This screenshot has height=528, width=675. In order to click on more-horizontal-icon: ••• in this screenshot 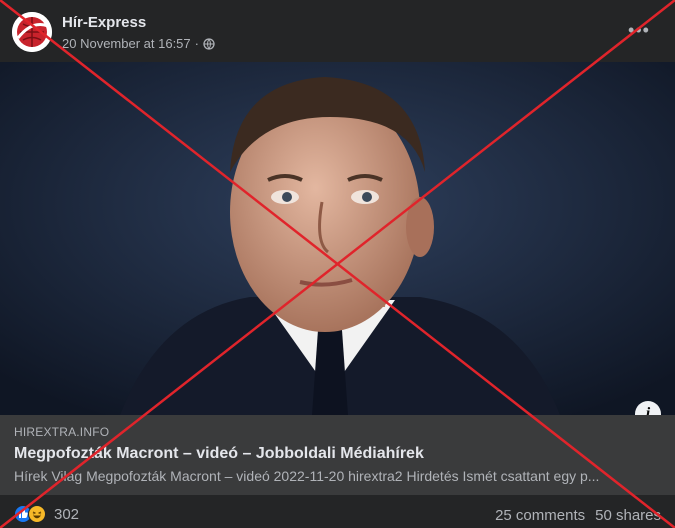, I will do `click(639, 29)`.